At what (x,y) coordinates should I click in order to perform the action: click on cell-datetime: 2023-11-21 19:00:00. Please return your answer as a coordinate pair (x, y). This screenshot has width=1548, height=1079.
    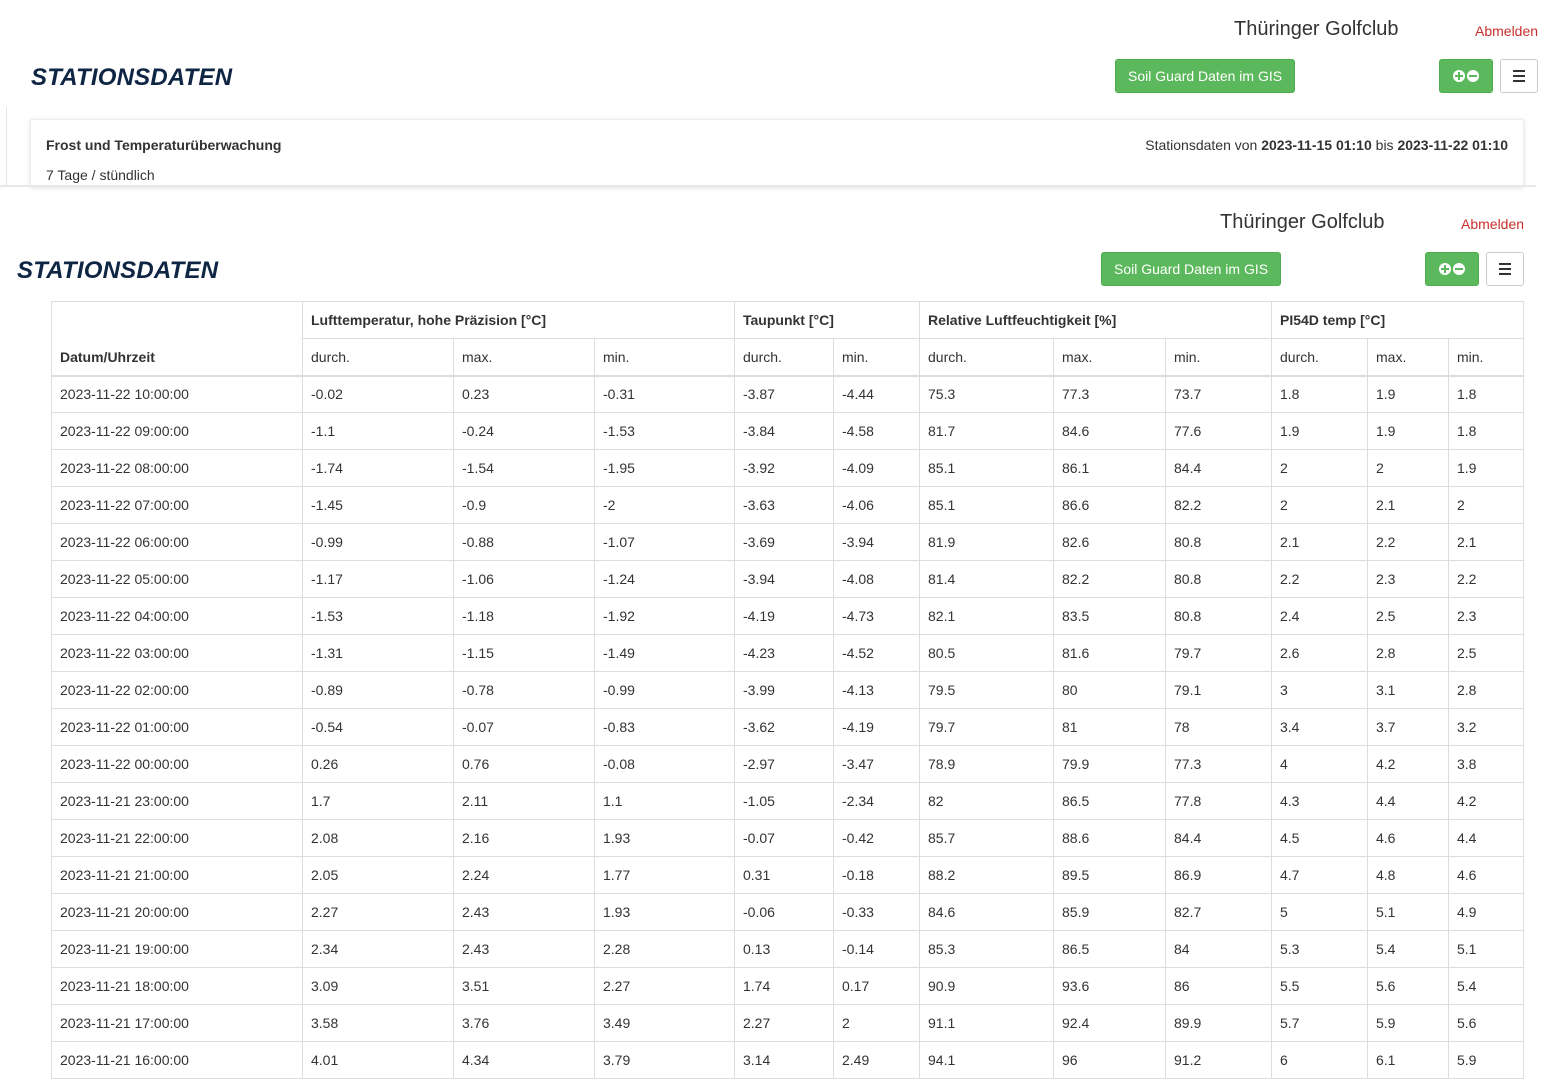
    Looking at the image, I should click on (177, 949).